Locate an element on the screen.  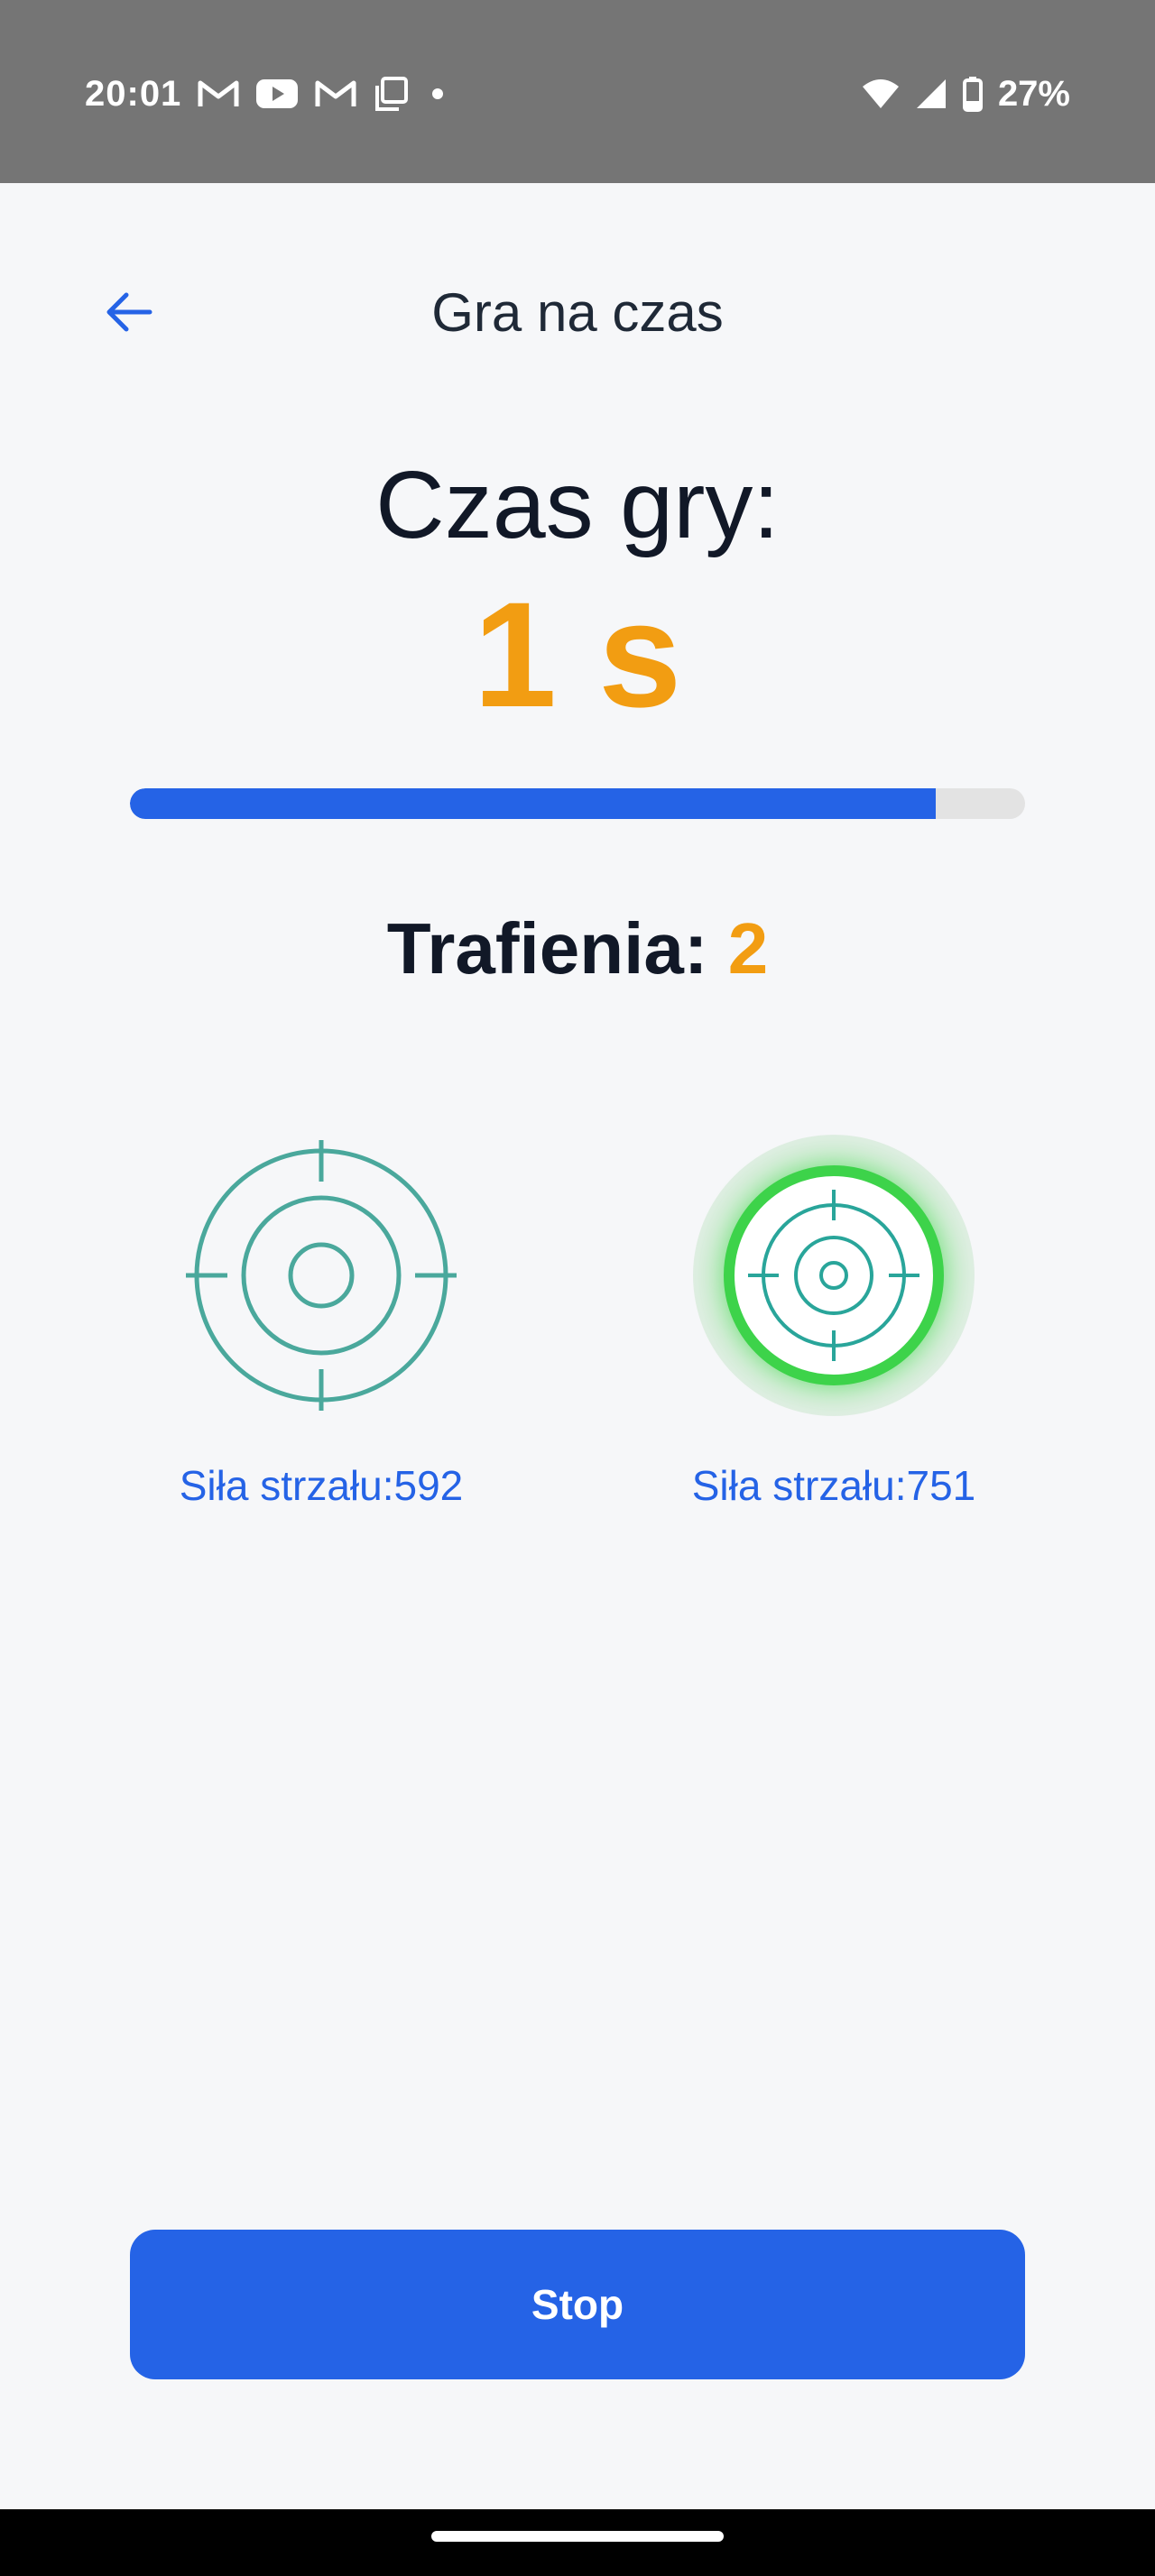
shot-power-label: Siła strzału:592 is located at coordinates (321, 1486).